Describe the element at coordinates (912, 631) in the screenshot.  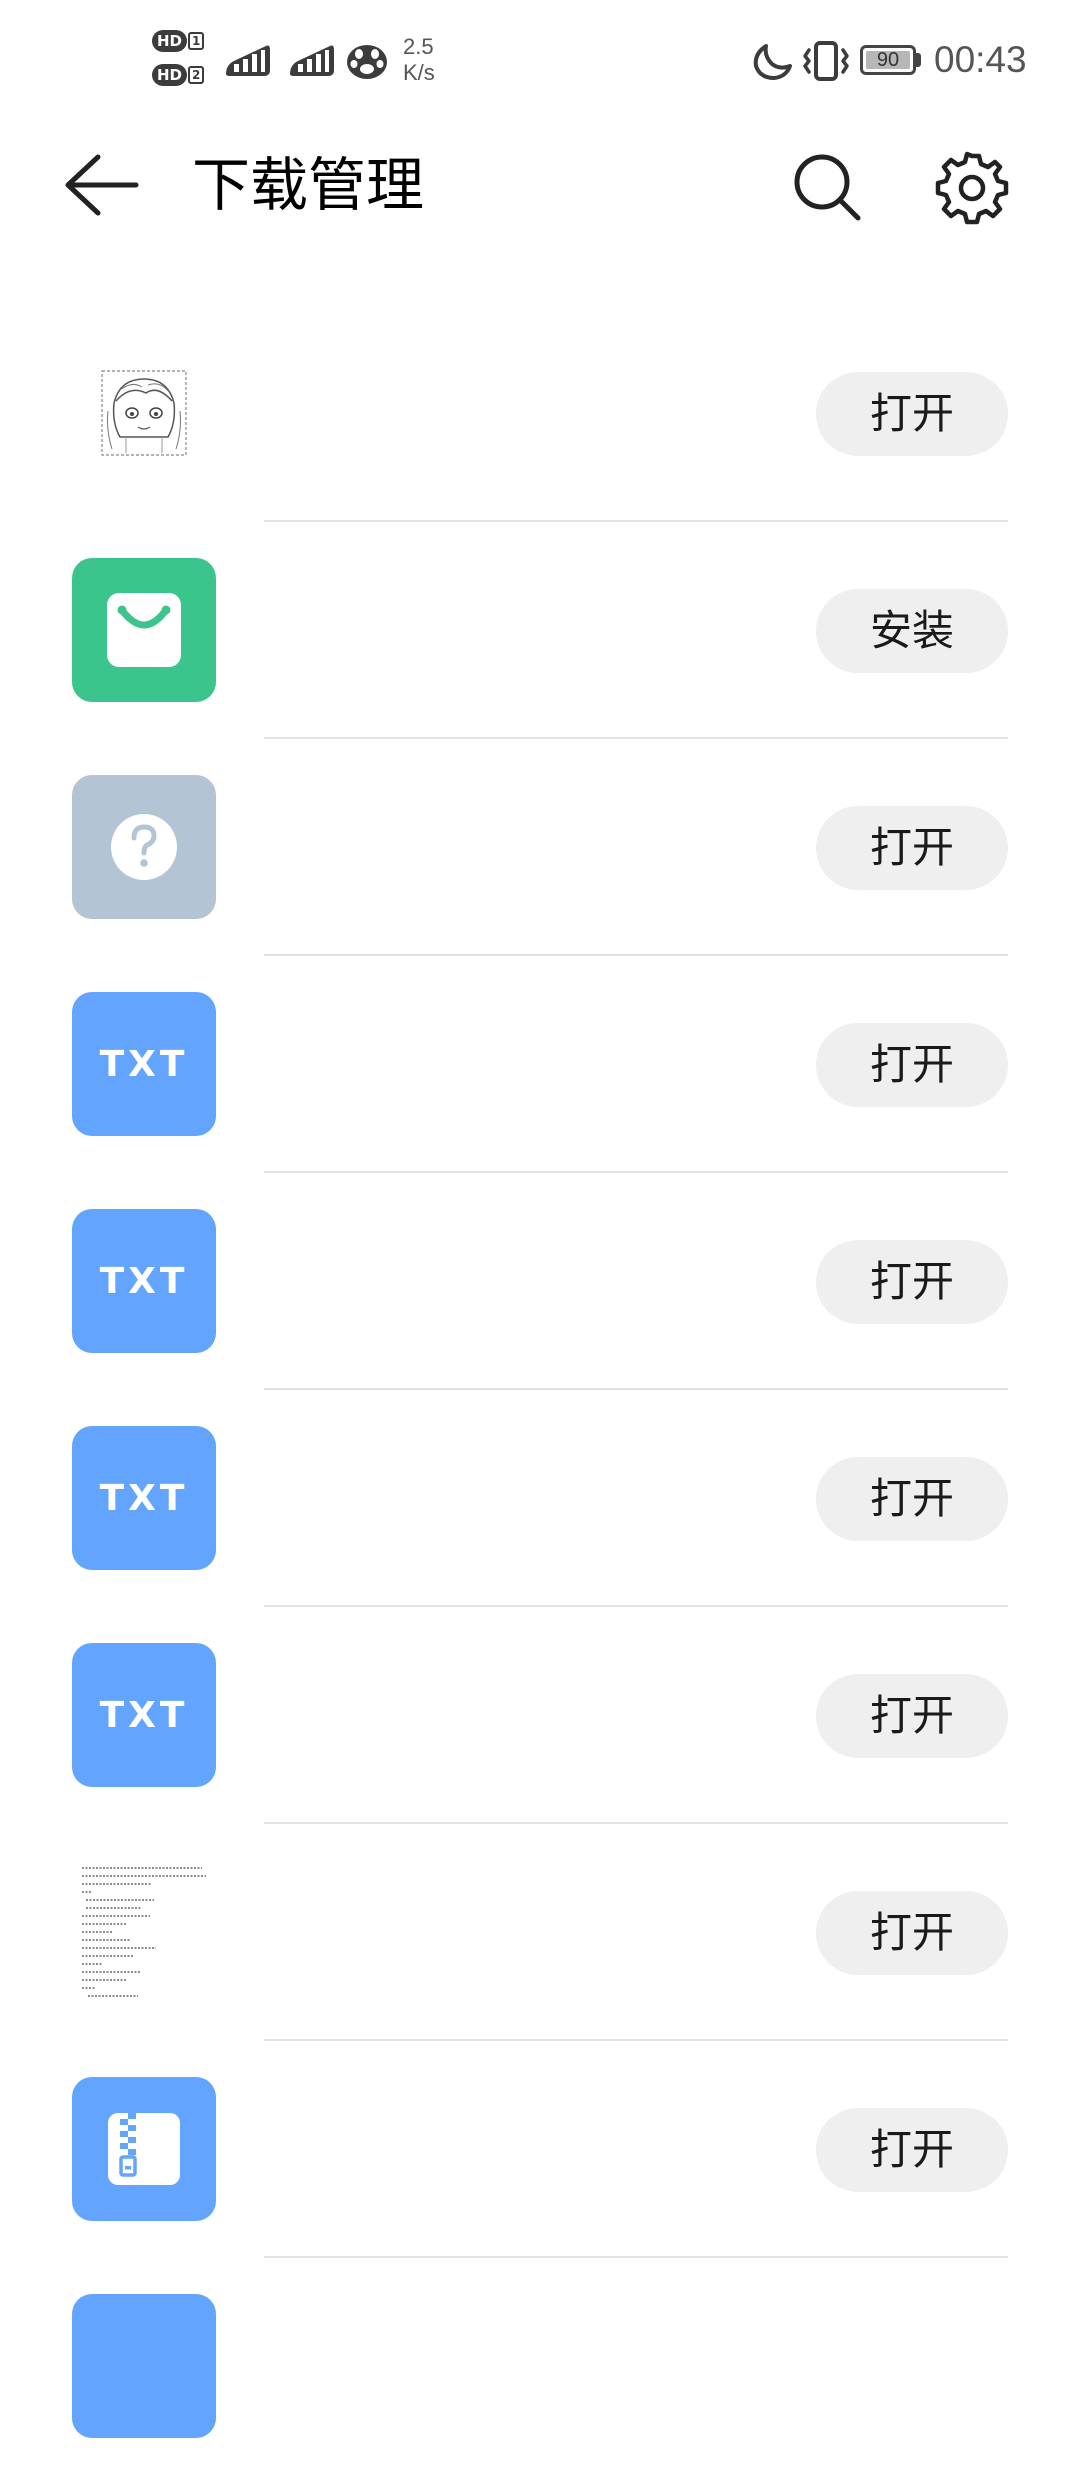
I see `install-button: 安装` at that location.